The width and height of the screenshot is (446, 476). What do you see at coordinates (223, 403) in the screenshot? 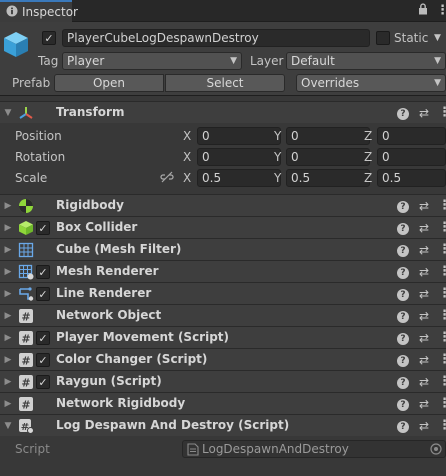
I see `component-header-network-rigidbody: ▶ # Network Rigidbody ? ⇄ ⋮` at bounding box center [223, 403].